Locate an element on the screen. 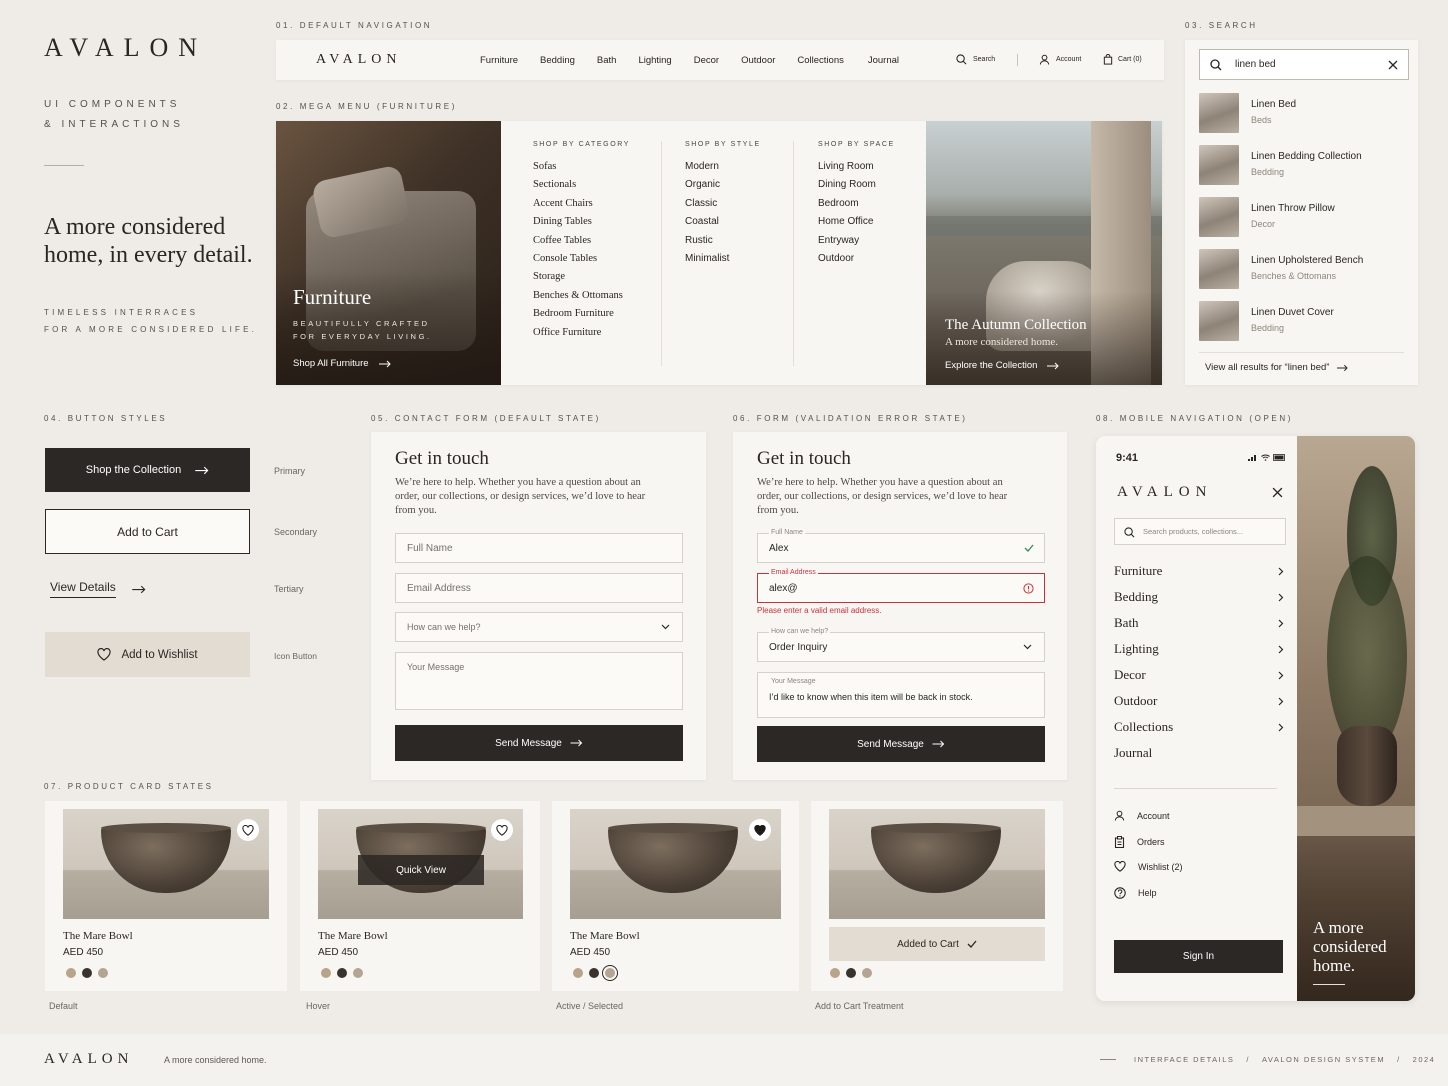 This screenshot has width=1448, height=1086. nav-link-collections: Collections is located at coordinates (820, 60).